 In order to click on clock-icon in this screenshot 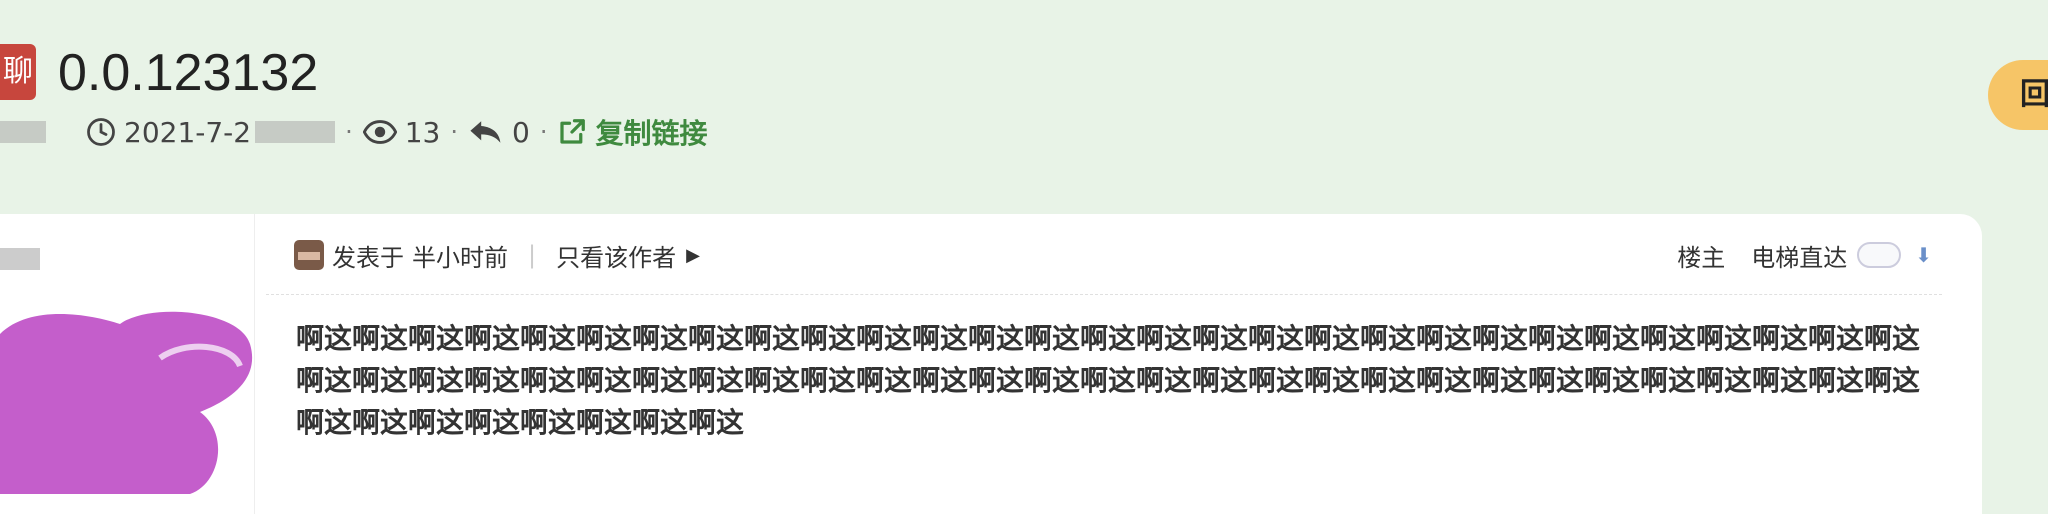, I will do `click(101, 132)`.